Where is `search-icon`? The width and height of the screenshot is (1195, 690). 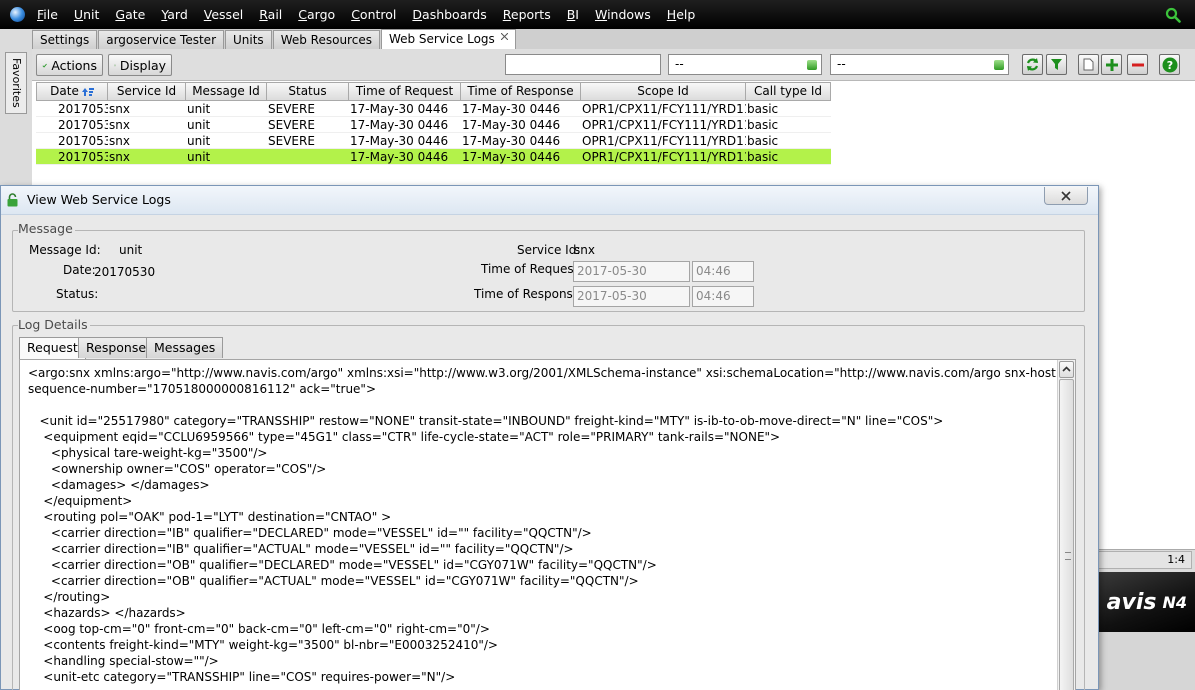 search-icon is located at coordinates (1173, 15).